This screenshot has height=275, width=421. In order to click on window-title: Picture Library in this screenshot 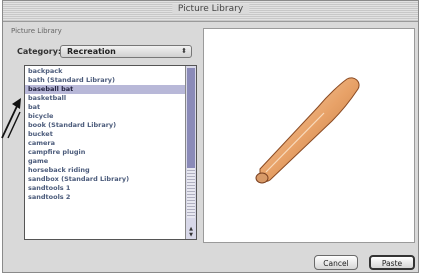, I will do `click(210, 9)`.